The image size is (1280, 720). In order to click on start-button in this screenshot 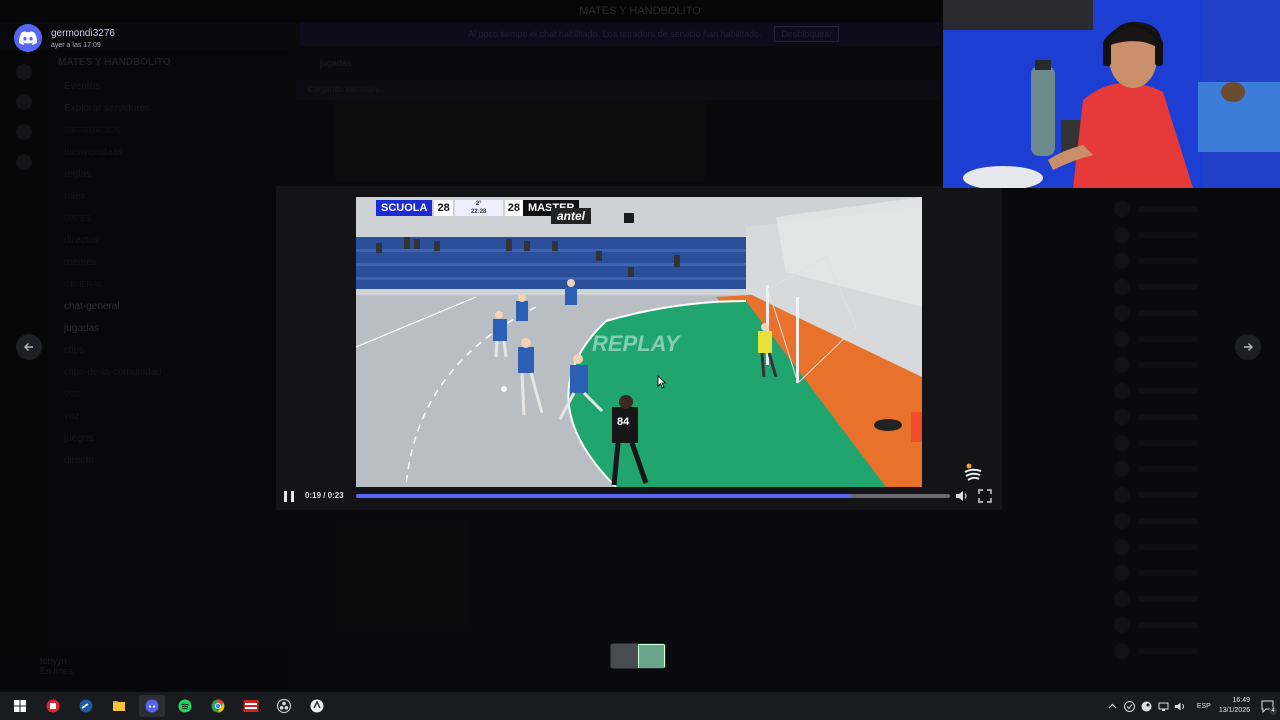, I will do `click(20, 706)`.